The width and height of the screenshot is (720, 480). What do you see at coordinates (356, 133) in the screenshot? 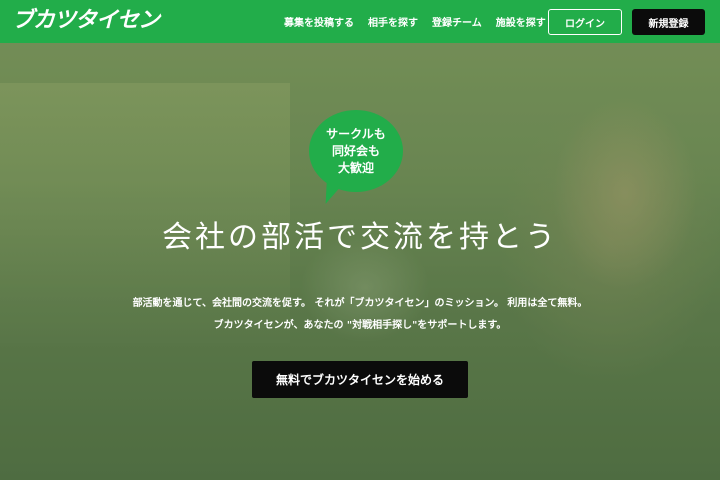
I see `bubble-line: サークルも` at bounding box center [356, 133].